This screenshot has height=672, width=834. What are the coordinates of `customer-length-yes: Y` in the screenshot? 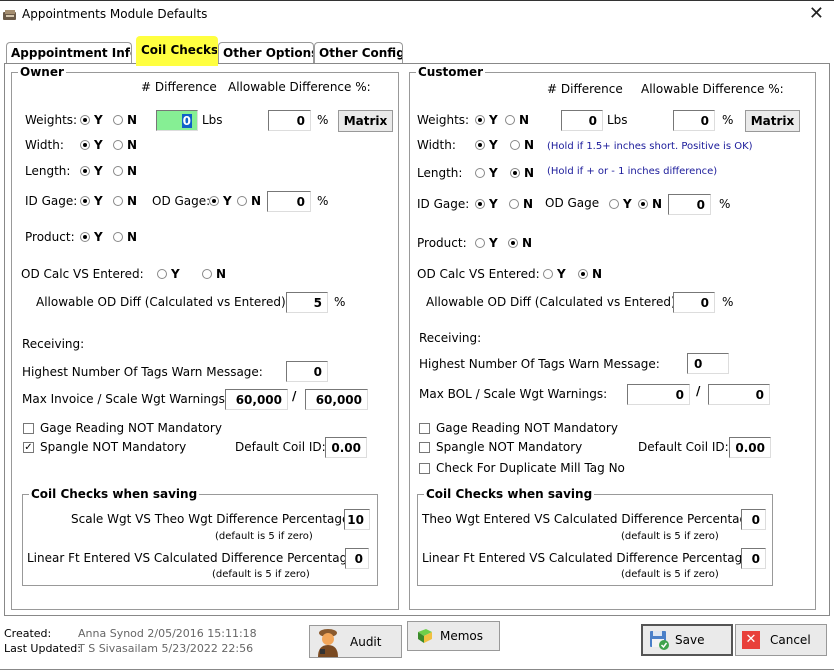 It's located at (486, 173).